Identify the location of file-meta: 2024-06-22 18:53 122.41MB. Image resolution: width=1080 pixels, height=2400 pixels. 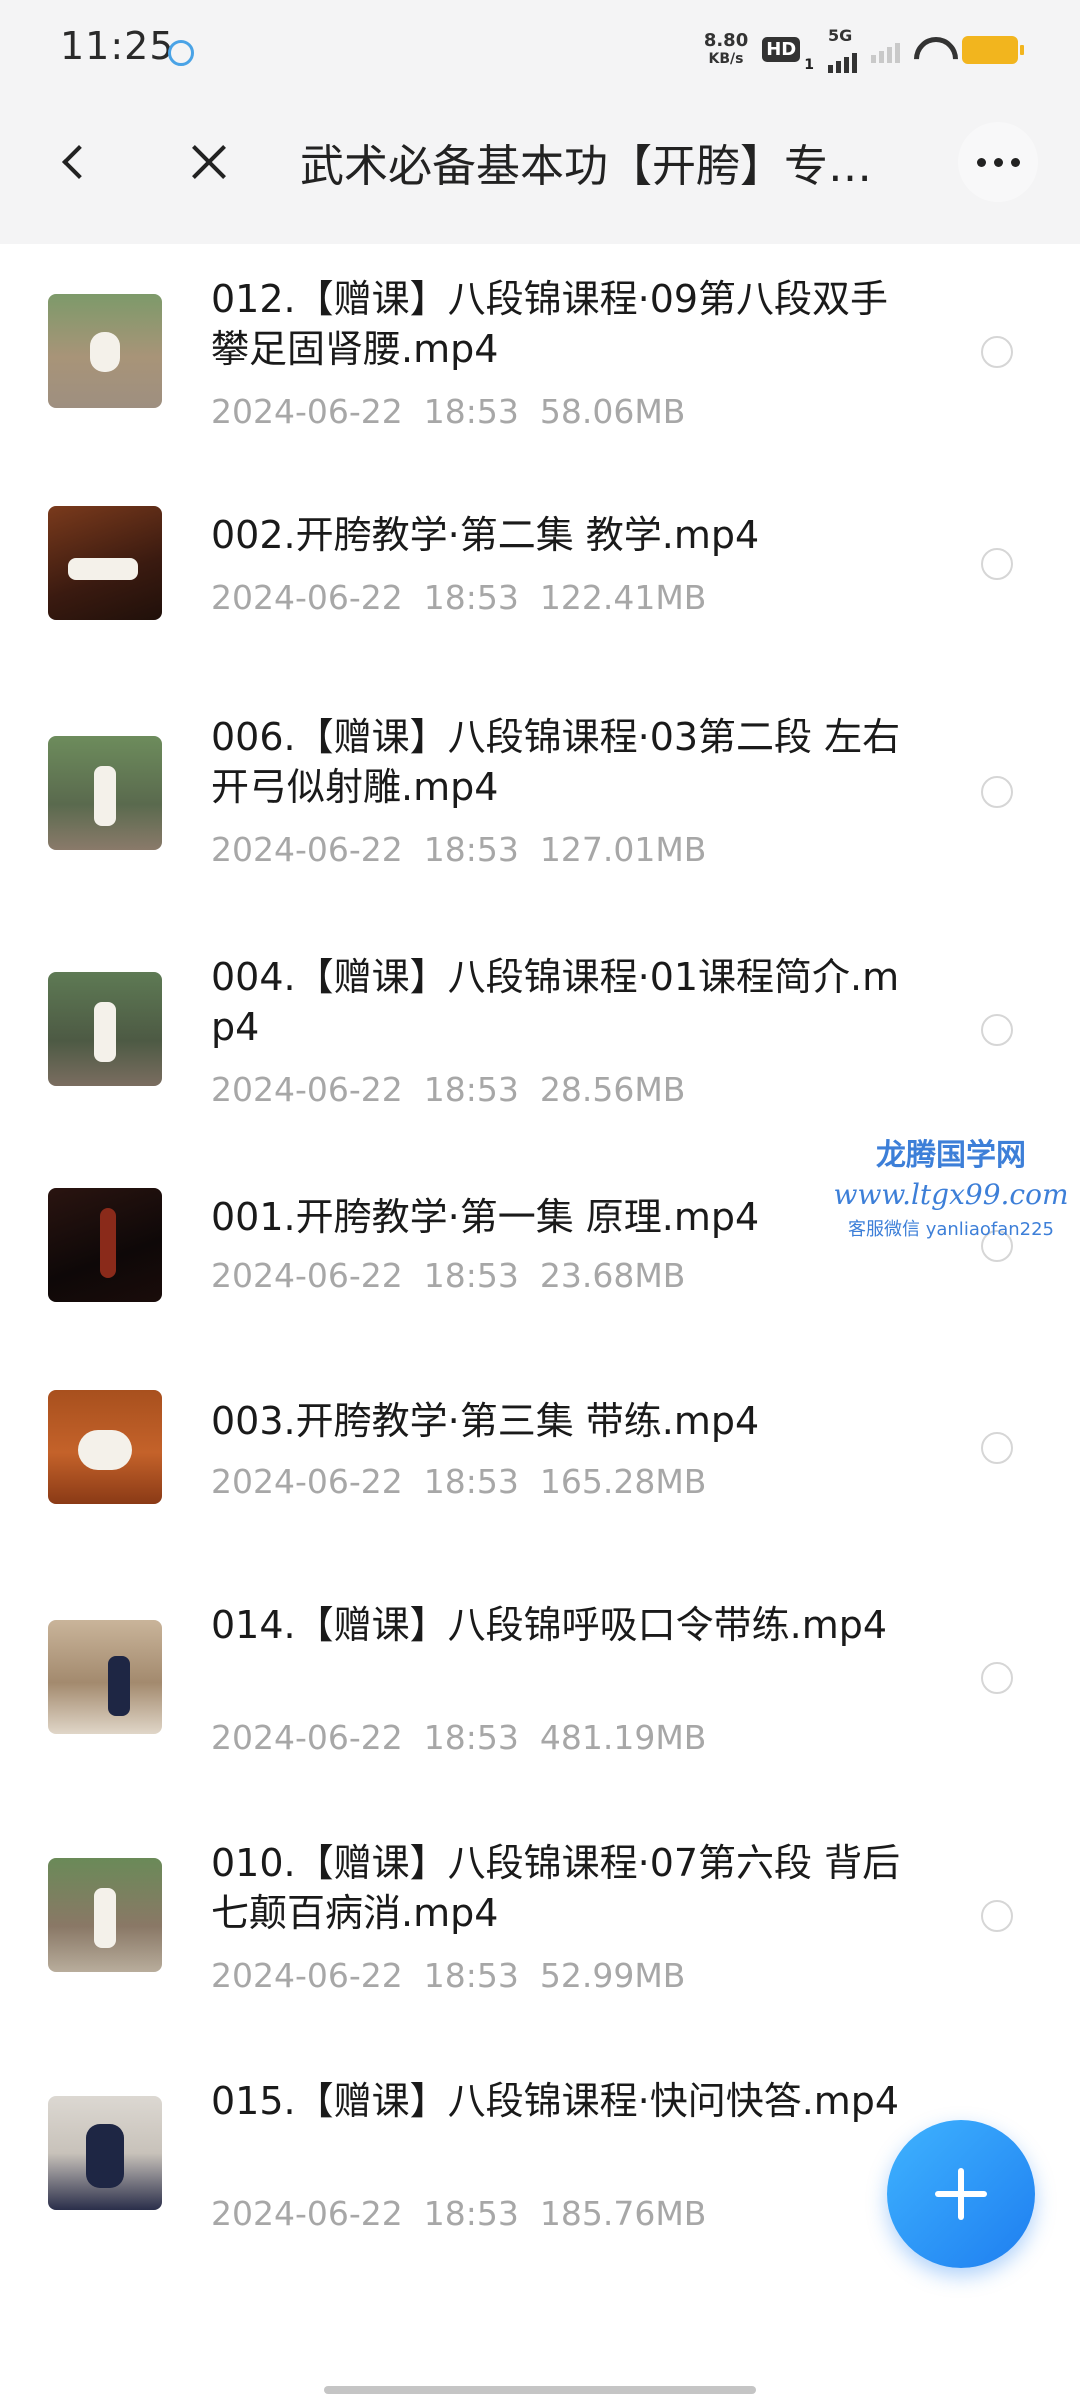
(458, 597).